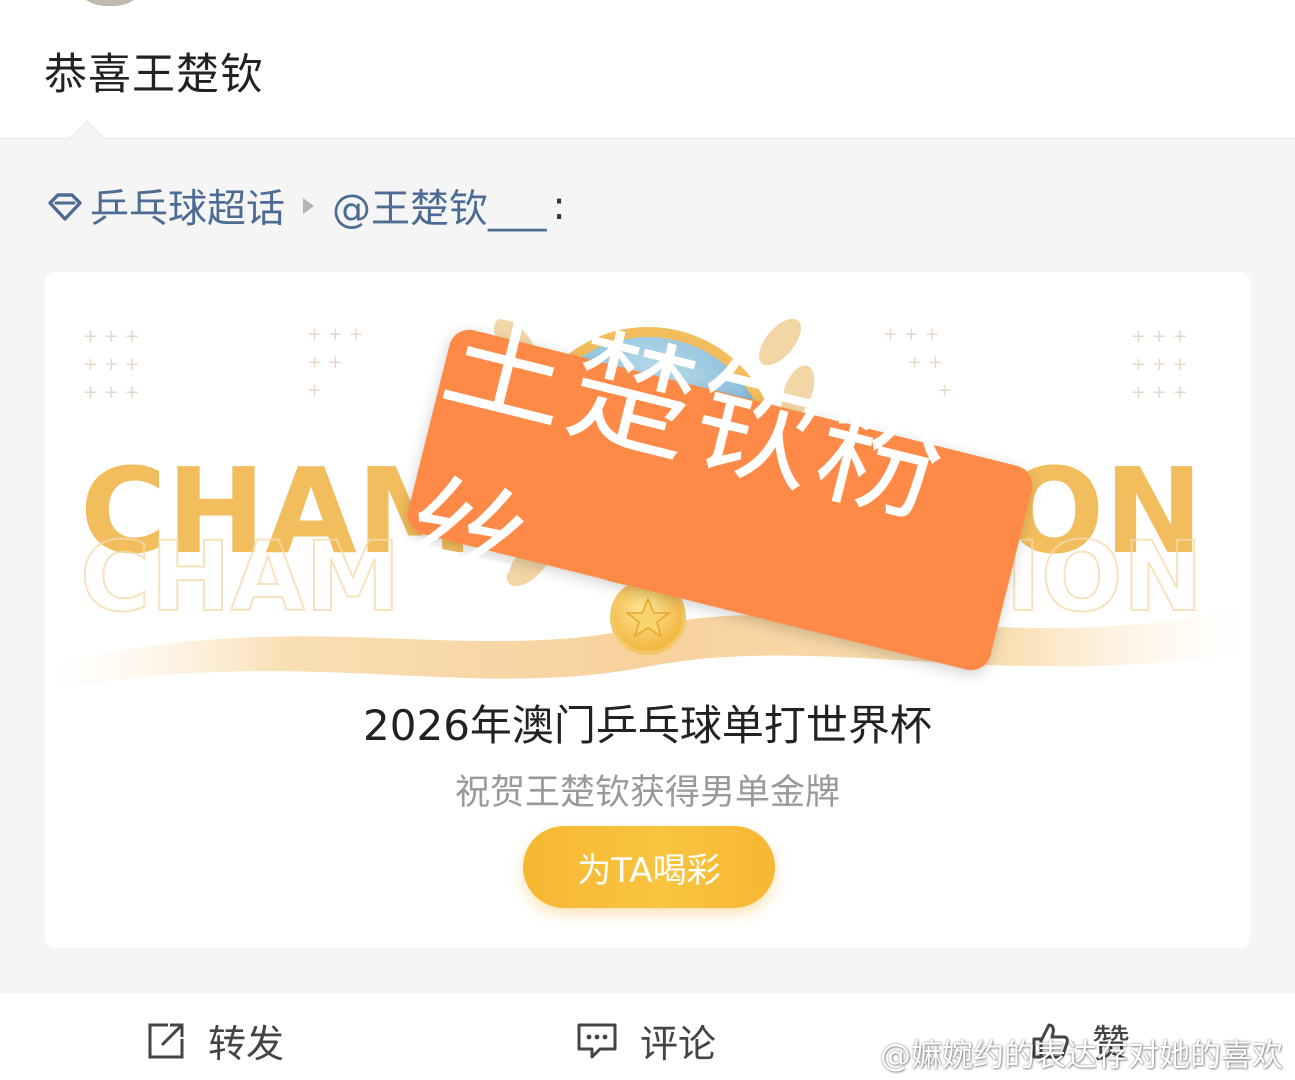 The width and height of the screenshot is (1295, 1080). Describe the element at coordinates (65, 207) in the screenshot. I see `supertopic-diamond-icon` at that location.